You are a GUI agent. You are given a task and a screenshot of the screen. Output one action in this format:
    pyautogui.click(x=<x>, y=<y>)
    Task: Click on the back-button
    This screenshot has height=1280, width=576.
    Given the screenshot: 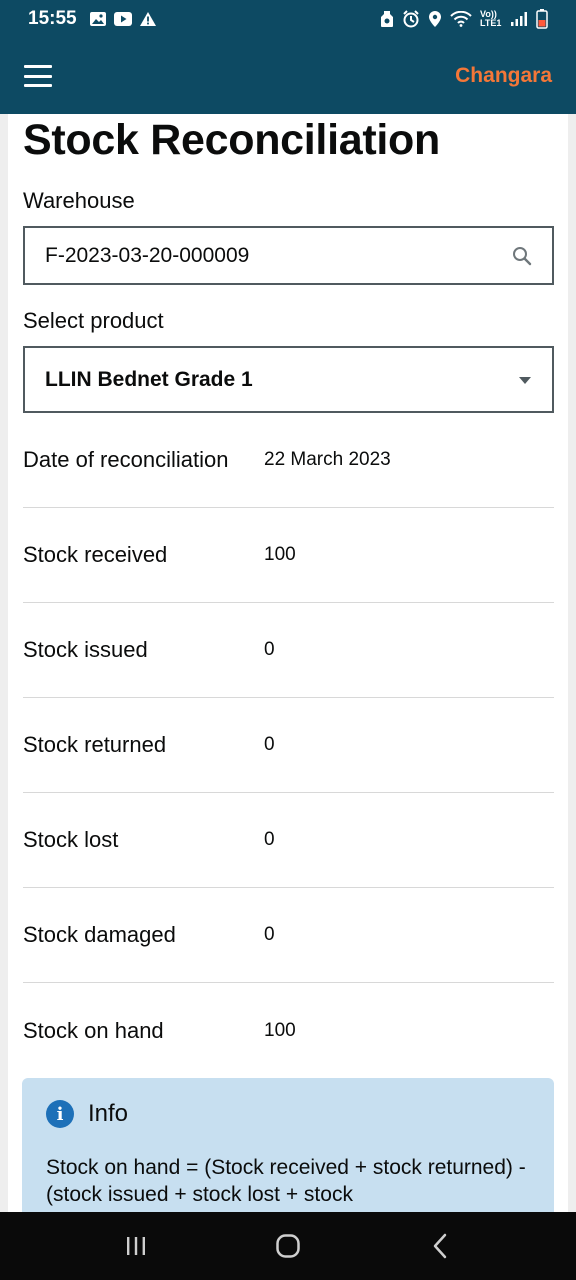 What is the action you would take?
    pyautogui.click(x=440, y=1246)
    